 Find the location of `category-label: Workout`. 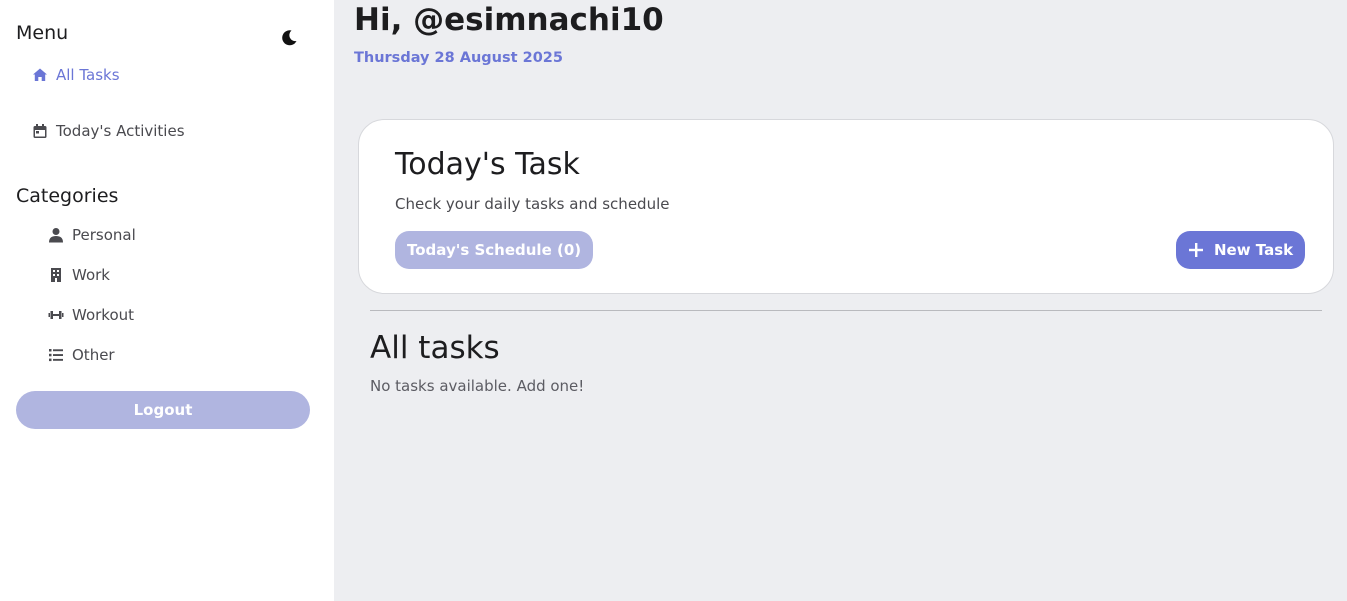

category-label: Workout is located at coordinates (103, 315).